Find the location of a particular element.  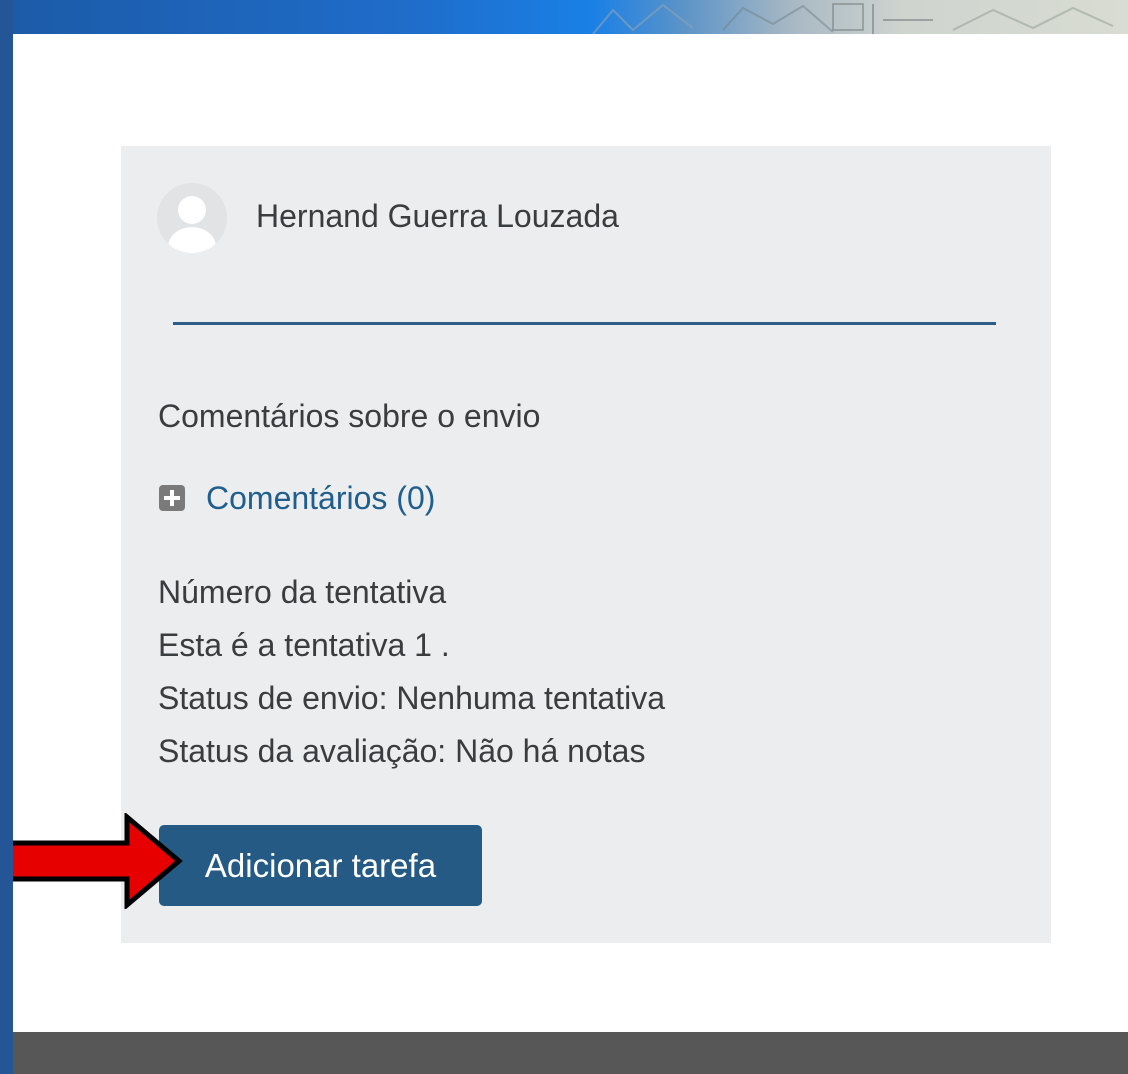

comments-link-label: Comentários (0) is located at coordinates (320, 498).